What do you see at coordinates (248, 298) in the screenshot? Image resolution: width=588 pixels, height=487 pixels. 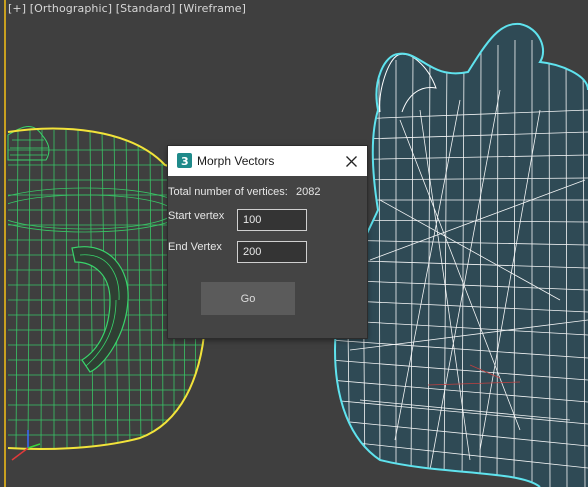 I see `go-button: Go` at bounding box center [248, 298].